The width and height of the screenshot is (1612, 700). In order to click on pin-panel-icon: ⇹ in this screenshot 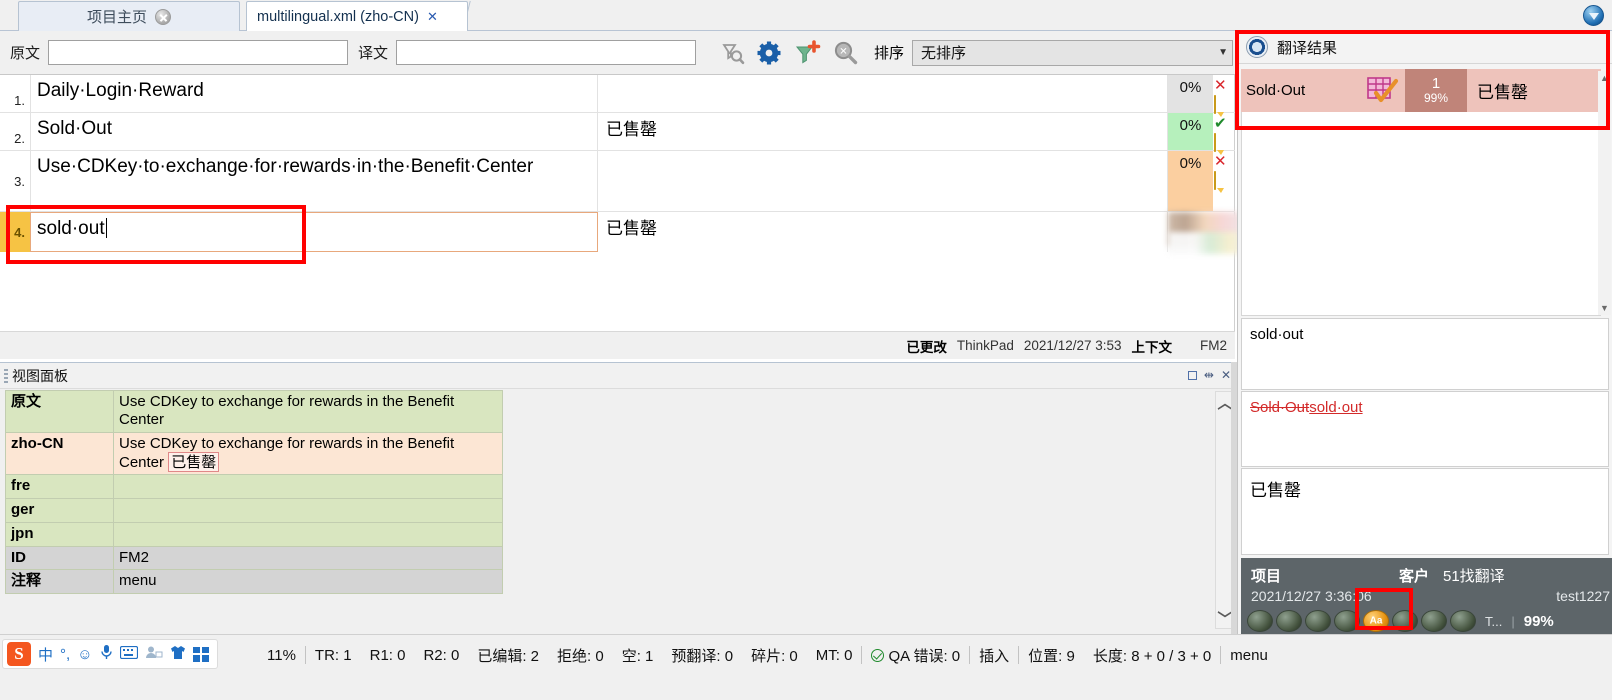, I will do `click(1209, 375)`.